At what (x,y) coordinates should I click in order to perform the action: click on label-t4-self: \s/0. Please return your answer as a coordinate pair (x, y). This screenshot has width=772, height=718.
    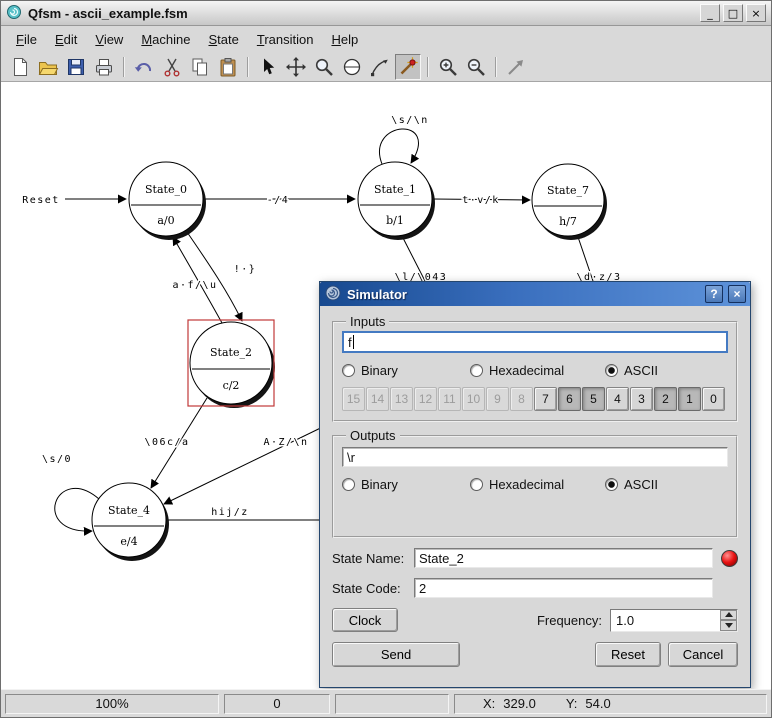
    Looking at the image, I should click on (57, 459).